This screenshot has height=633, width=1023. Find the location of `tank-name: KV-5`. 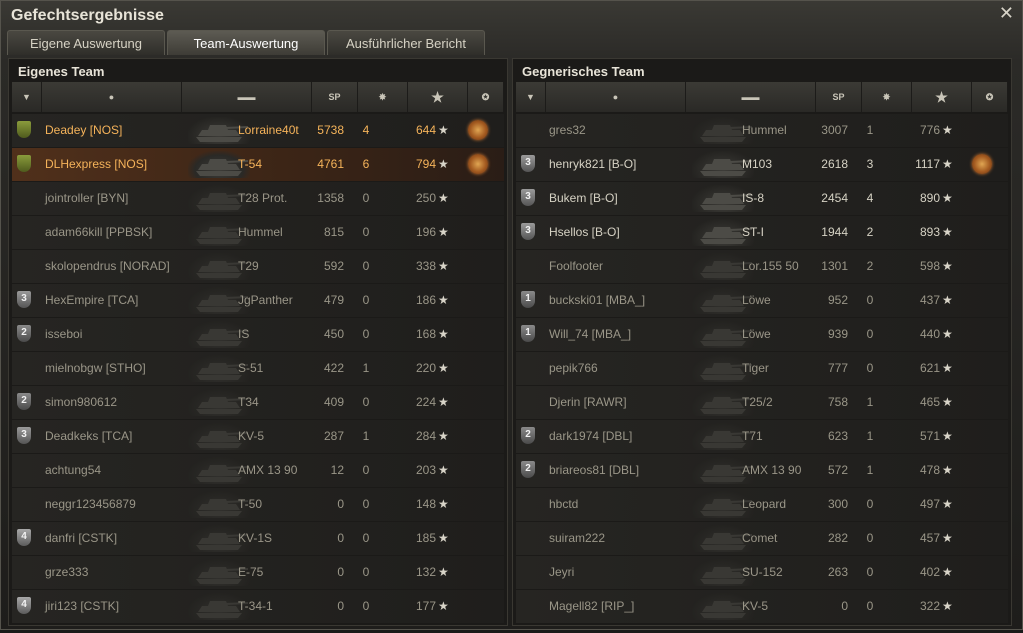

tank-name: KV-5 is located at coordinates (251, 436).